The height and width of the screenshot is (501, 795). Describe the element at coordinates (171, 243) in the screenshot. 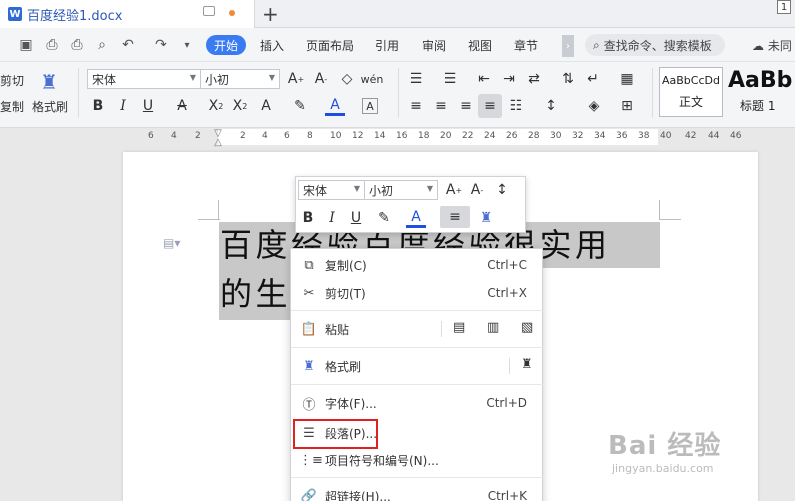

I see `paragraph-handle-icon: ▤▾` at that location.